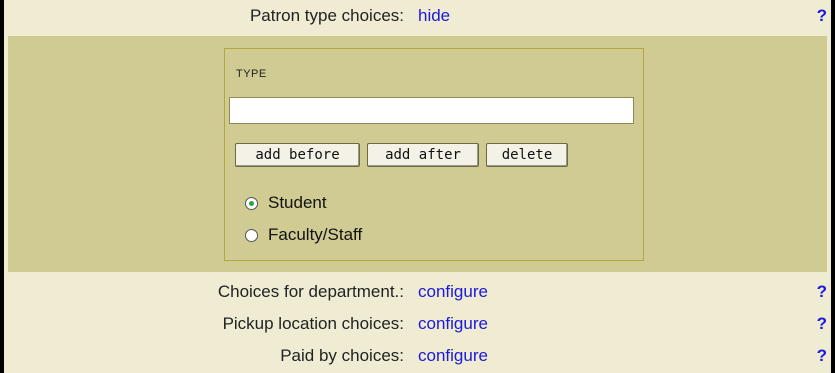 This screenshot has width=835, height=373. Describe the element at coordinates (453, 292) in the screenshot. I see `department-configure-link: configure` at that location.